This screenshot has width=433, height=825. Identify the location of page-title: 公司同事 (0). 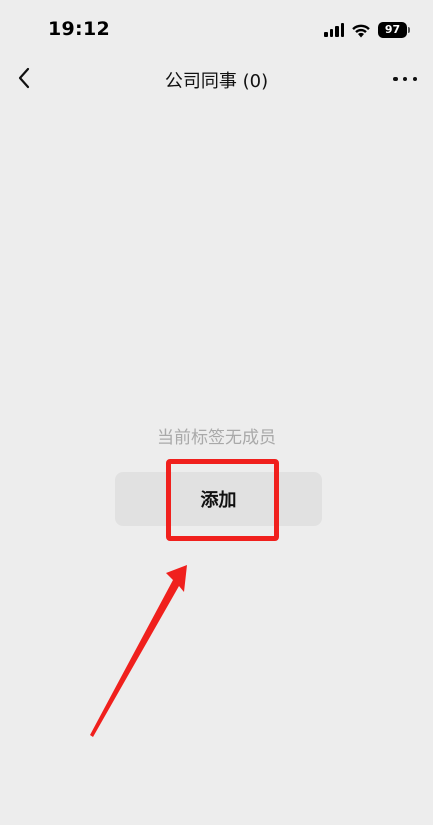
(216, 81).